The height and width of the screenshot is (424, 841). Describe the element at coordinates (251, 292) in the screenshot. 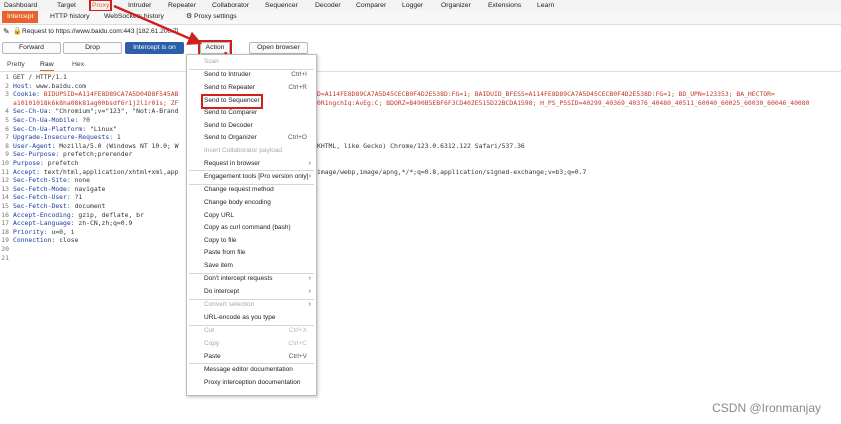

I see `menu-item-do-intercept: Do intercept ›` at that location.